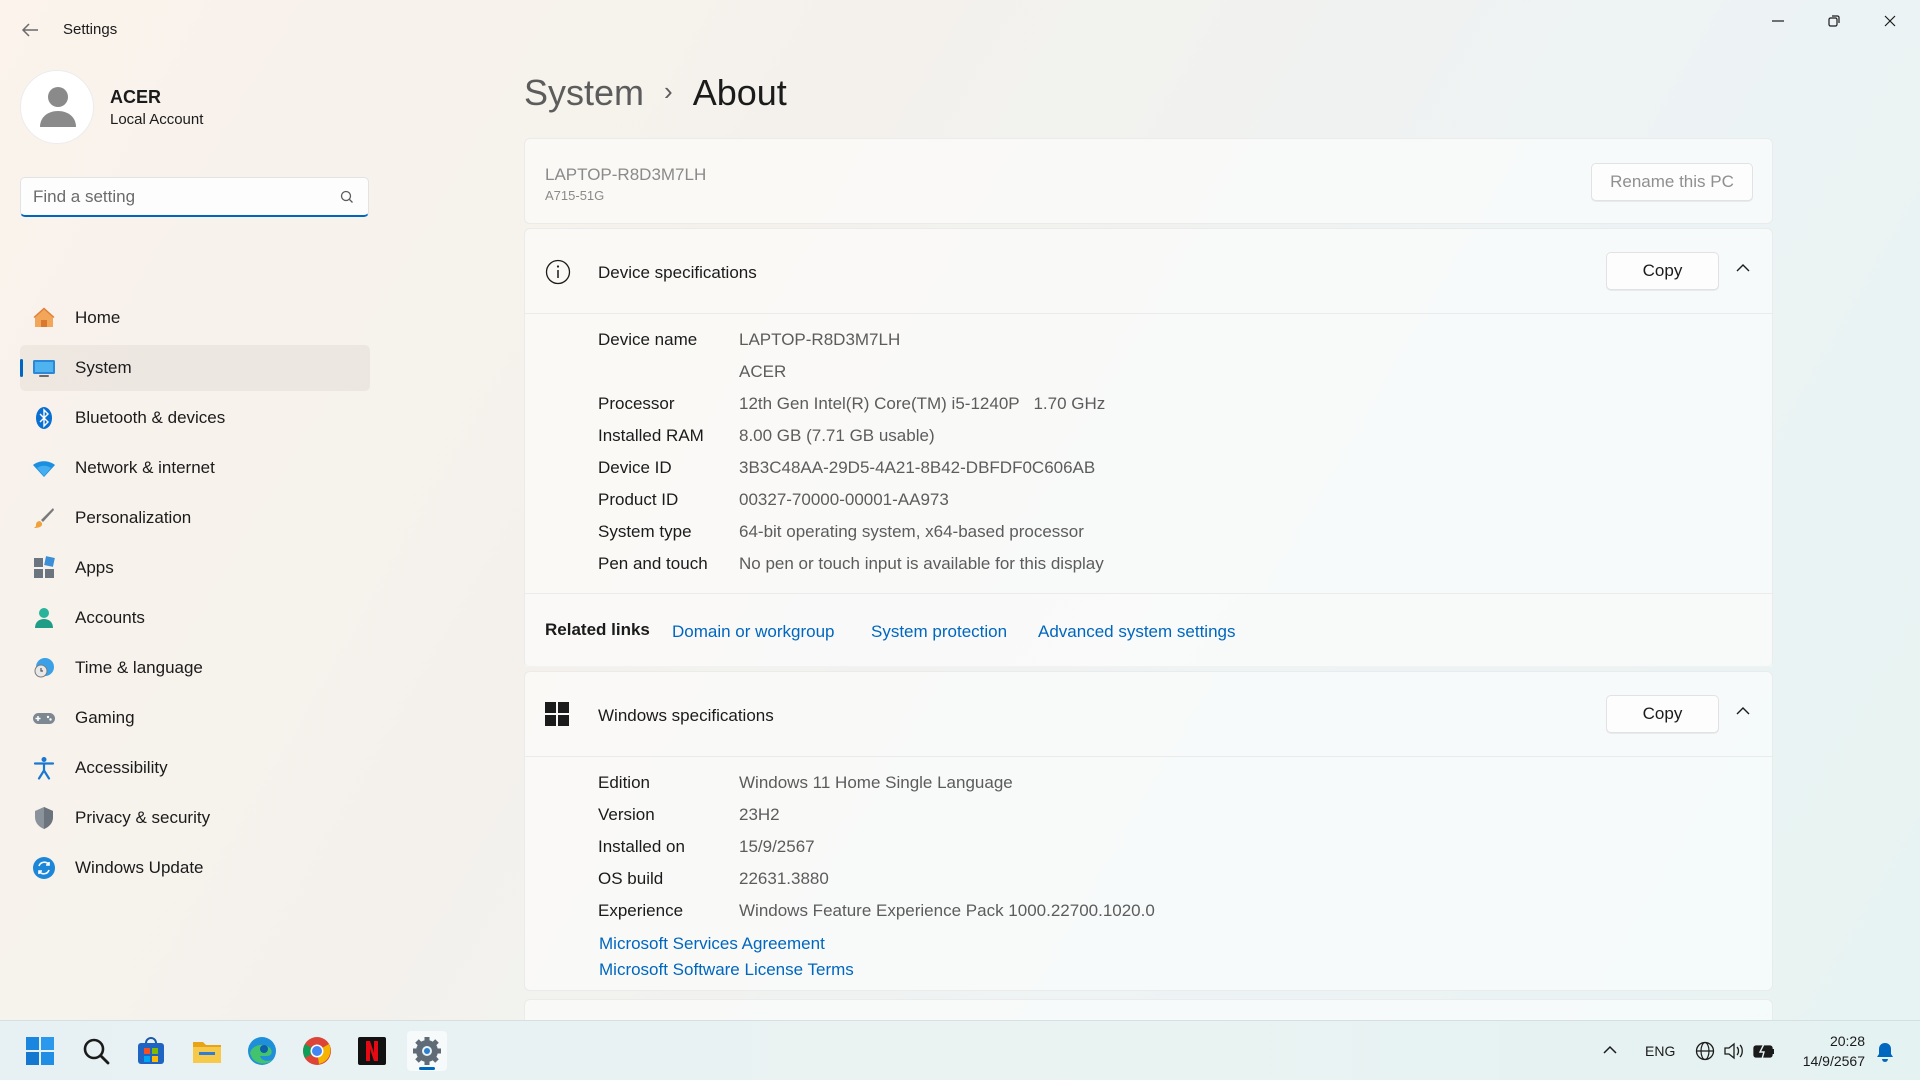 This screenshot has width=1920, height=1080. What do you see at coordinates (195, 768) in the screenshot?
I see `sidebar-item-accessibility: Accessibility` at bounding box center [195, 768].